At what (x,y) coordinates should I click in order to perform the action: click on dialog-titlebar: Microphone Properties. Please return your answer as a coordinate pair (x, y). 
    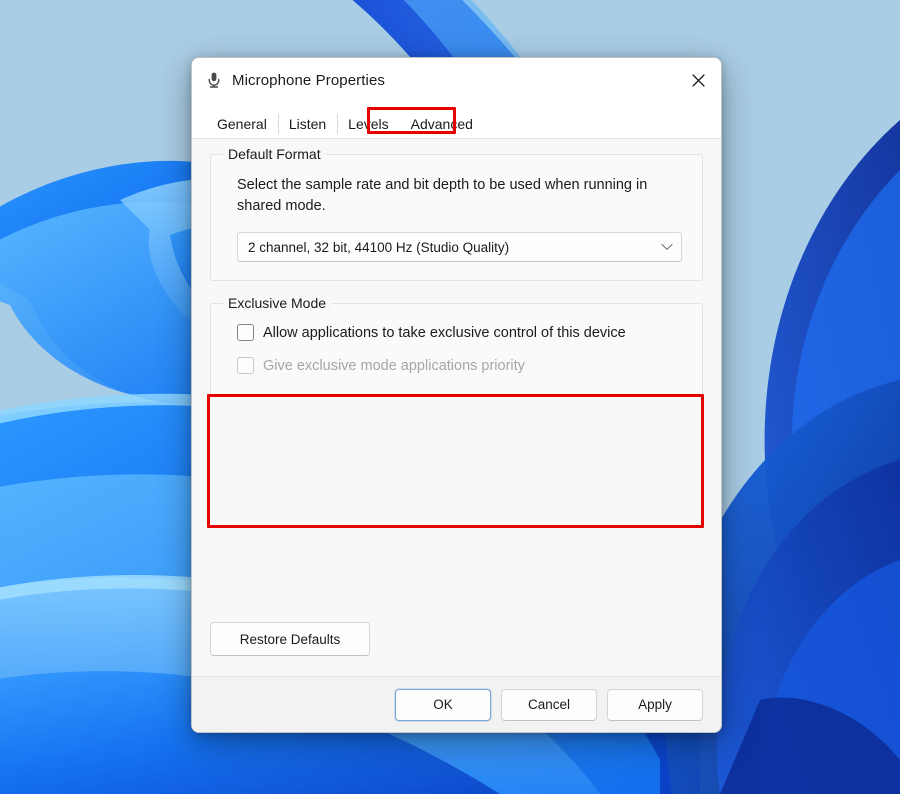
    Looking at the image, I should click on (456, 80).